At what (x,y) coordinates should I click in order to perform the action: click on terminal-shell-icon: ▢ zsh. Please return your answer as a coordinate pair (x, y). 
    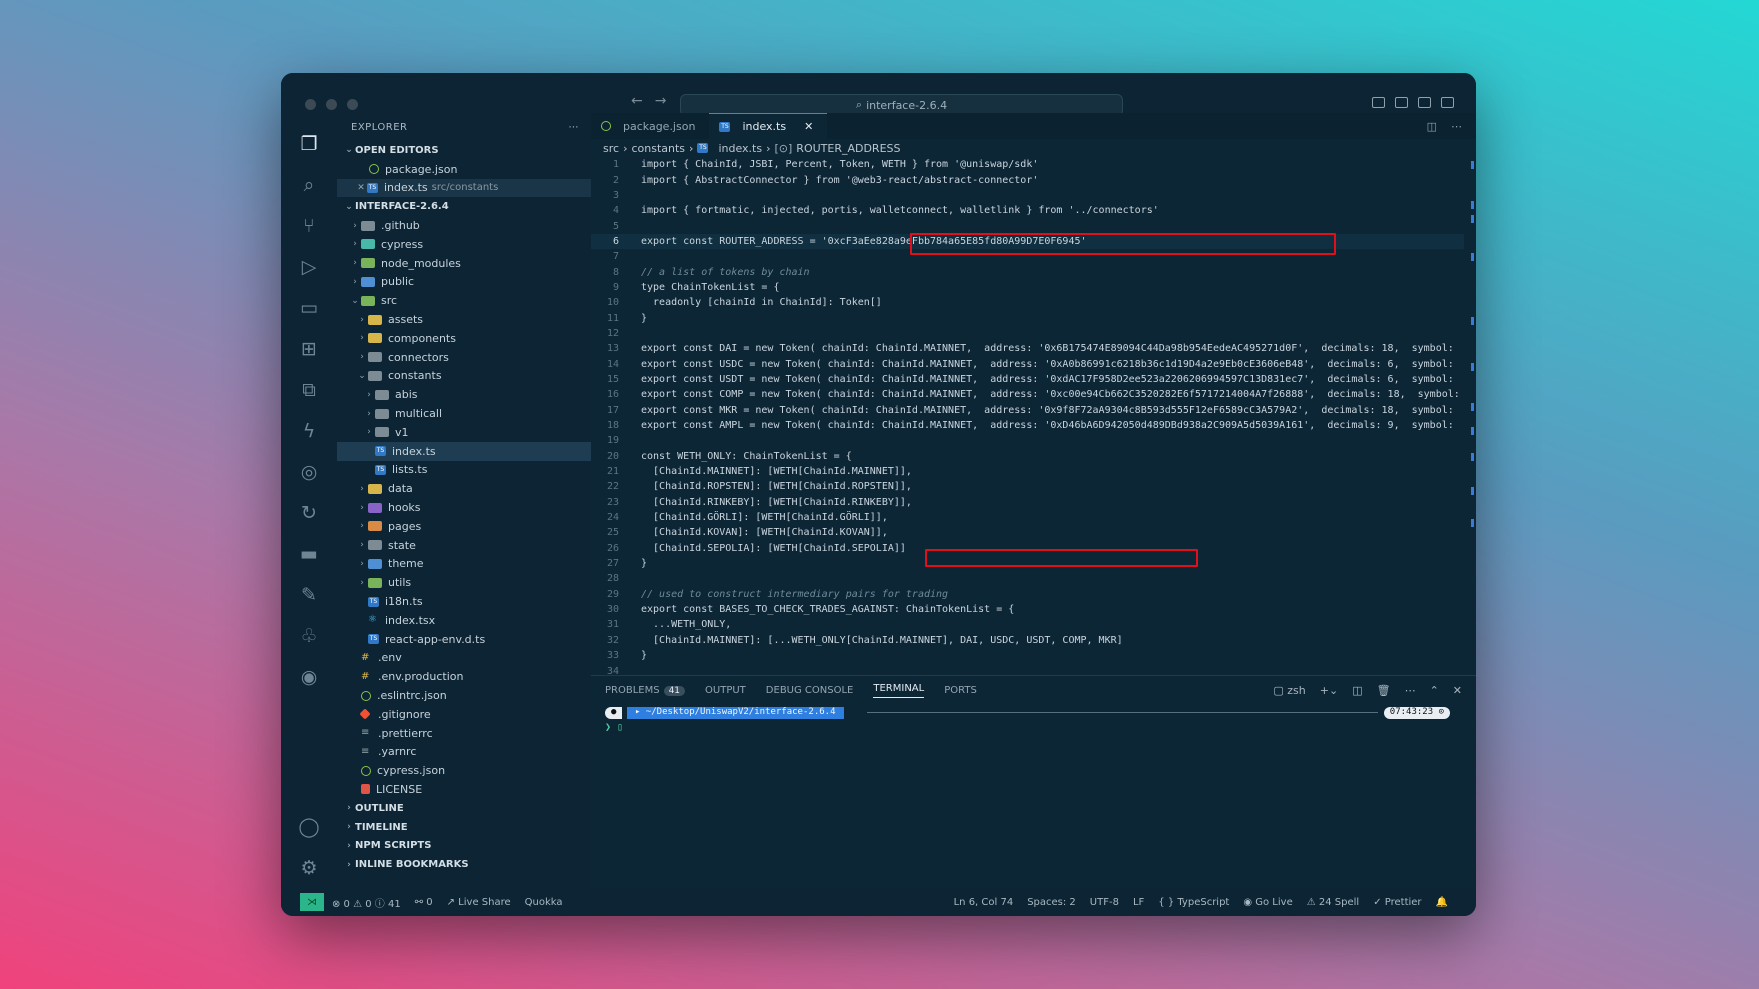
    Looking at the image, I should click on (1289, 690).